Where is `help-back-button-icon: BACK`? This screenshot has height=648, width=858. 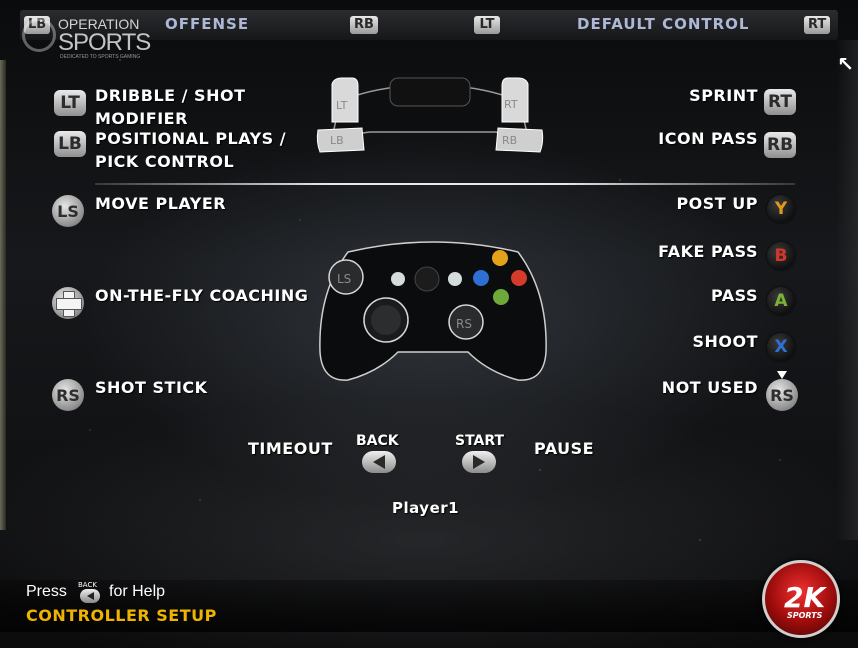
help-back-button-icon: BACK is located at coordinates (90, 593).